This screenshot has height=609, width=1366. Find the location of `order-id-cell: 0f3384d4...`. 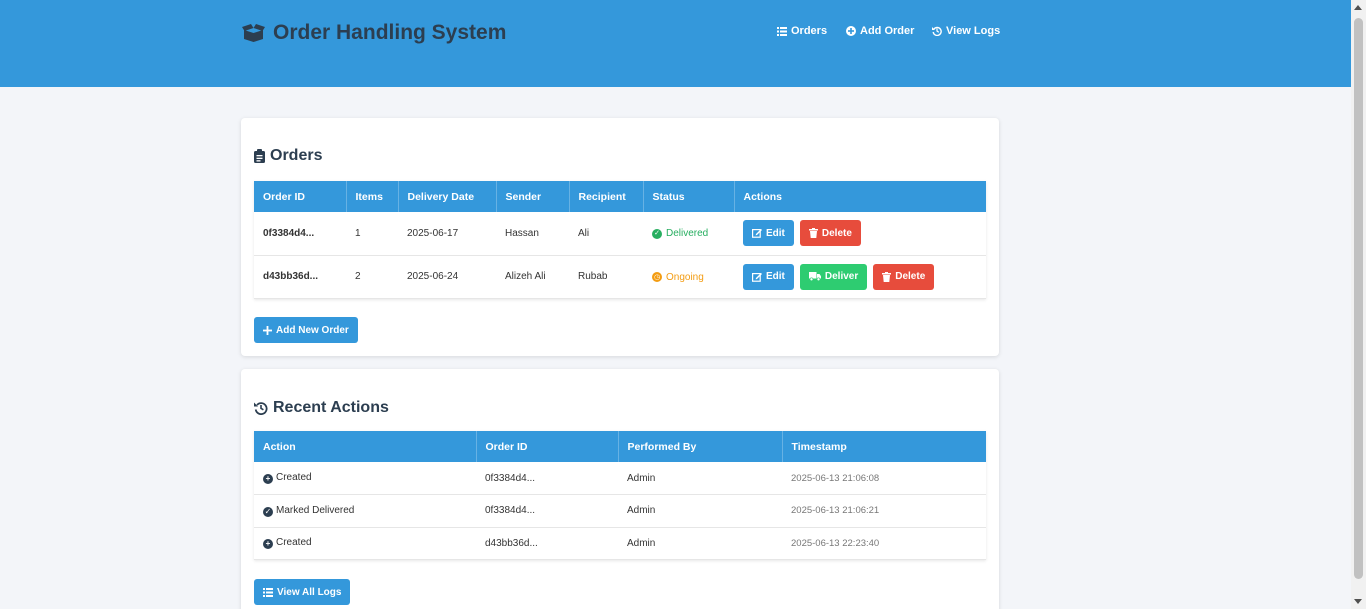

order-id-cell: 0f3384d4... is located at coordinates (300, 234).